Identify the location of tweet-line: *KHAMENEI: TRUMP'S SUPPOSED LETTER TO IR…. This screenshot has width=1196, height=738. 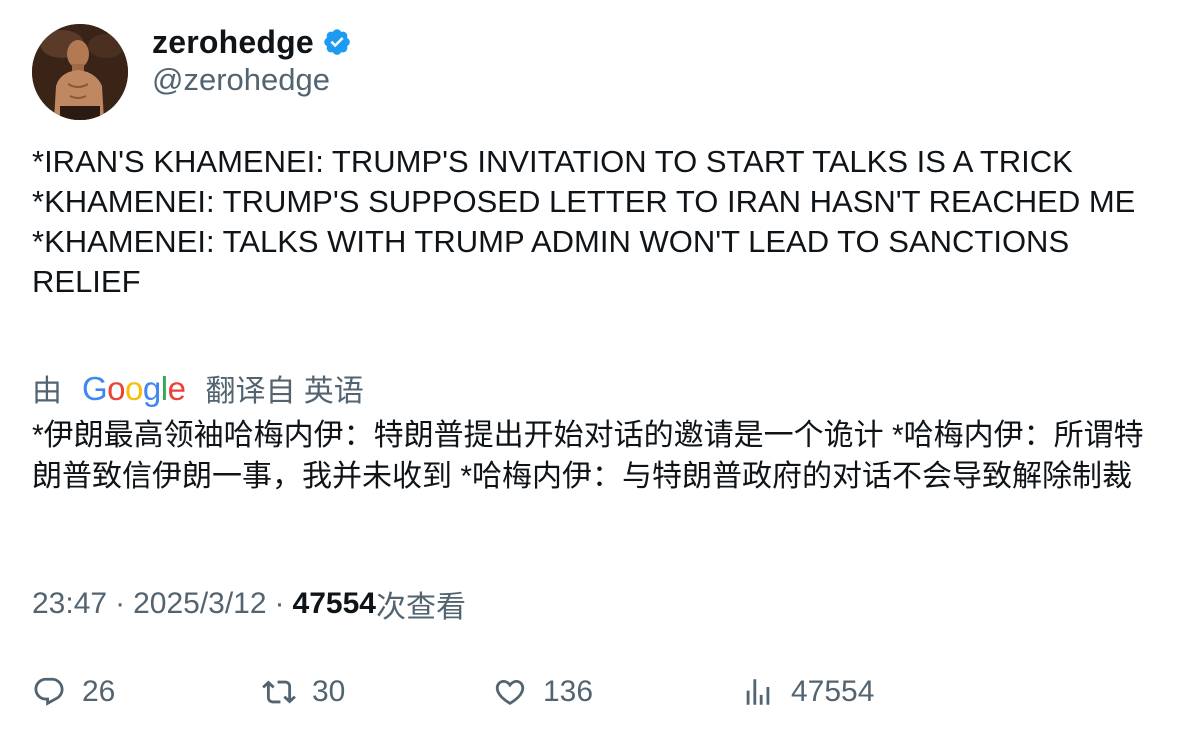
(584, 201).